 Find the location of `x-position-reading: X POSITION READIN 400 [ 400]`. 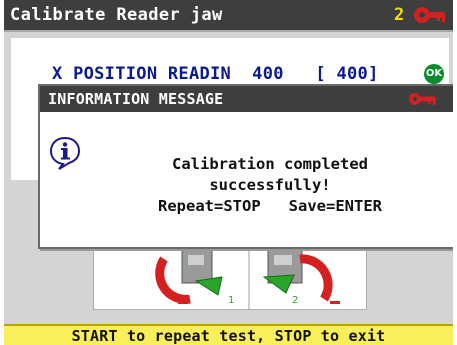

x-position-reading: X POSITION READIN 400 [ 400] is located at coordinates (215, 74).